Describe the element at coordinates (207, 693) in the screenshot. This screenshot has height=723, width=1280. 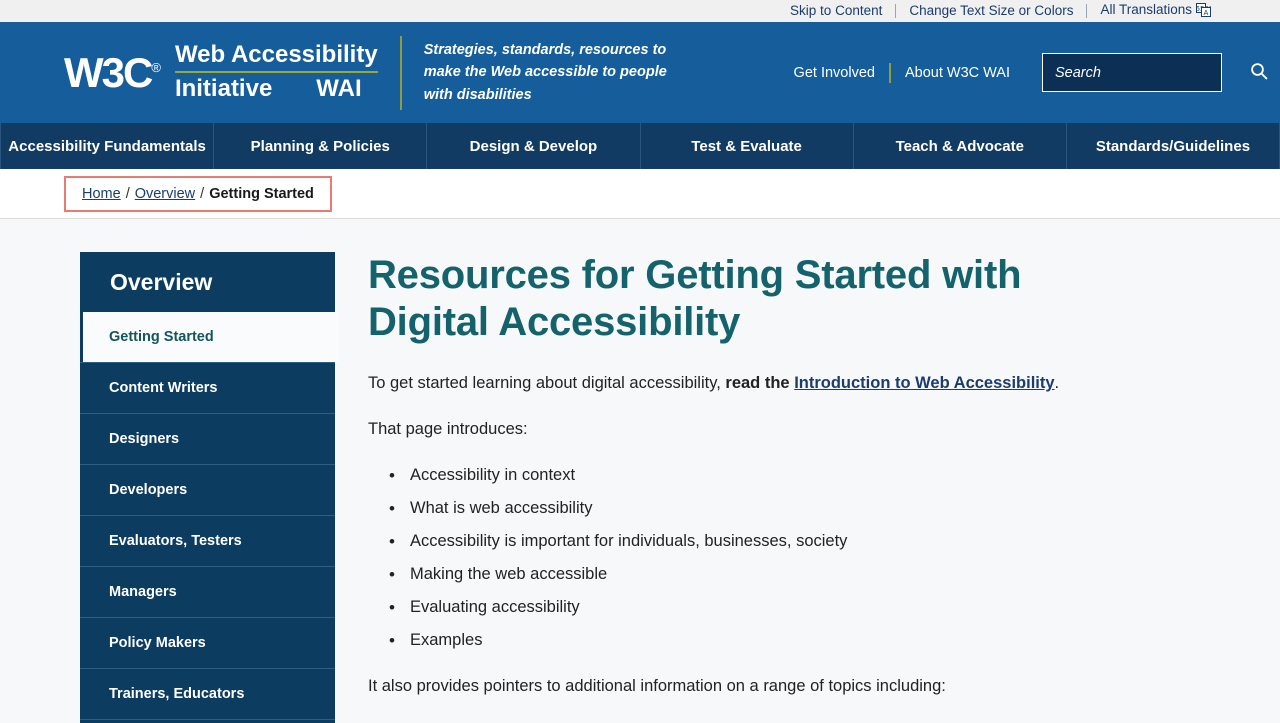
I see `sidebar-item-trainers-educators: Trainers, Educators` at that location.